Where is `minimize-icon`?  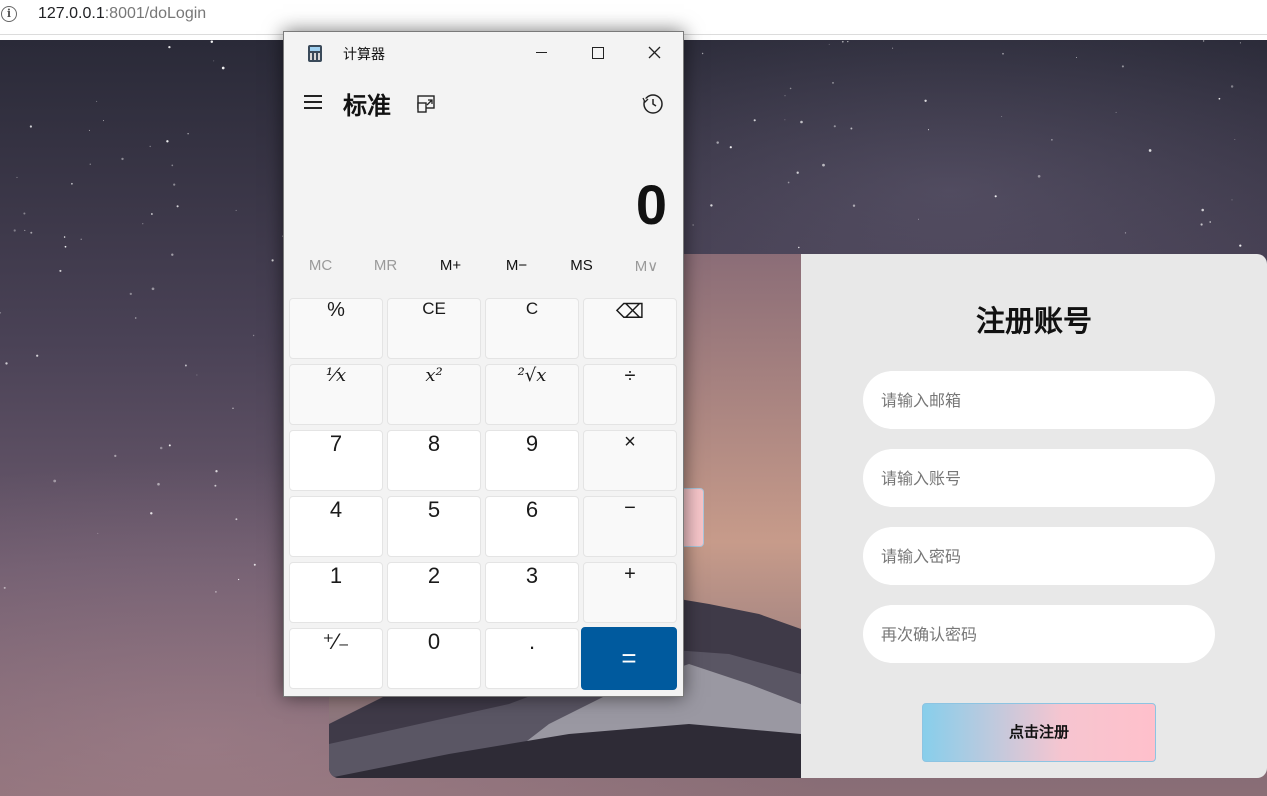
minimize-icon is located at coordinates (541, 52).